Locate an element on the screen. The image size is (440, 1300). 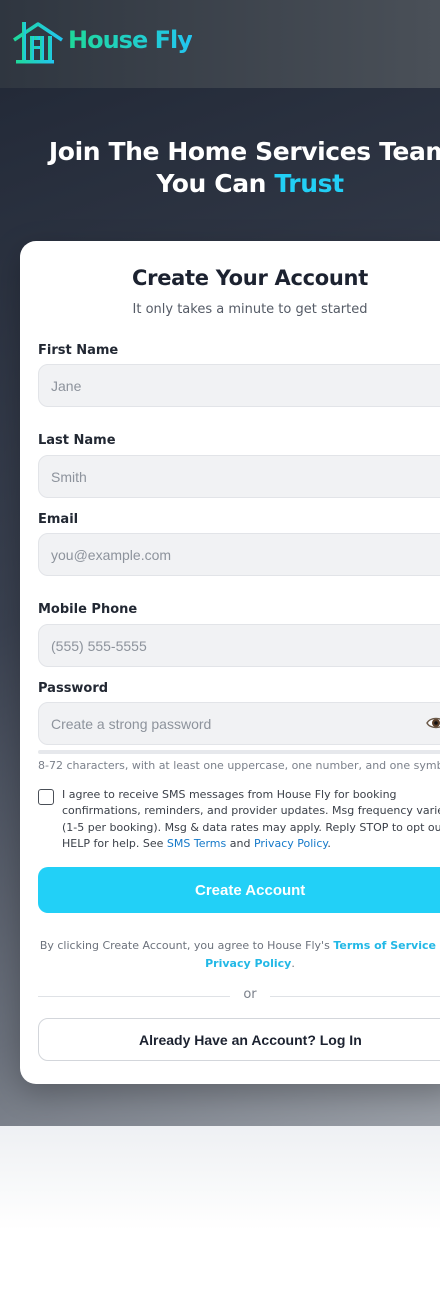
sms-consent-checkbox is located at coordinates (46, 797).